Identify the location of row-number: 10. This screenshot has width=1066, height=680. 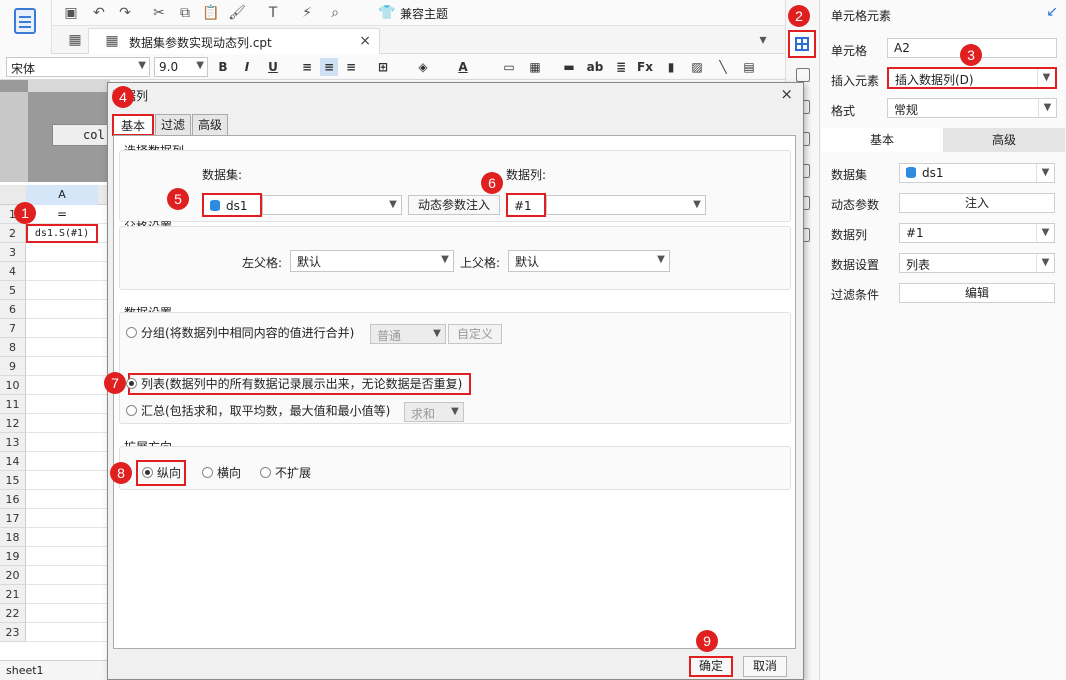
(13, 385).